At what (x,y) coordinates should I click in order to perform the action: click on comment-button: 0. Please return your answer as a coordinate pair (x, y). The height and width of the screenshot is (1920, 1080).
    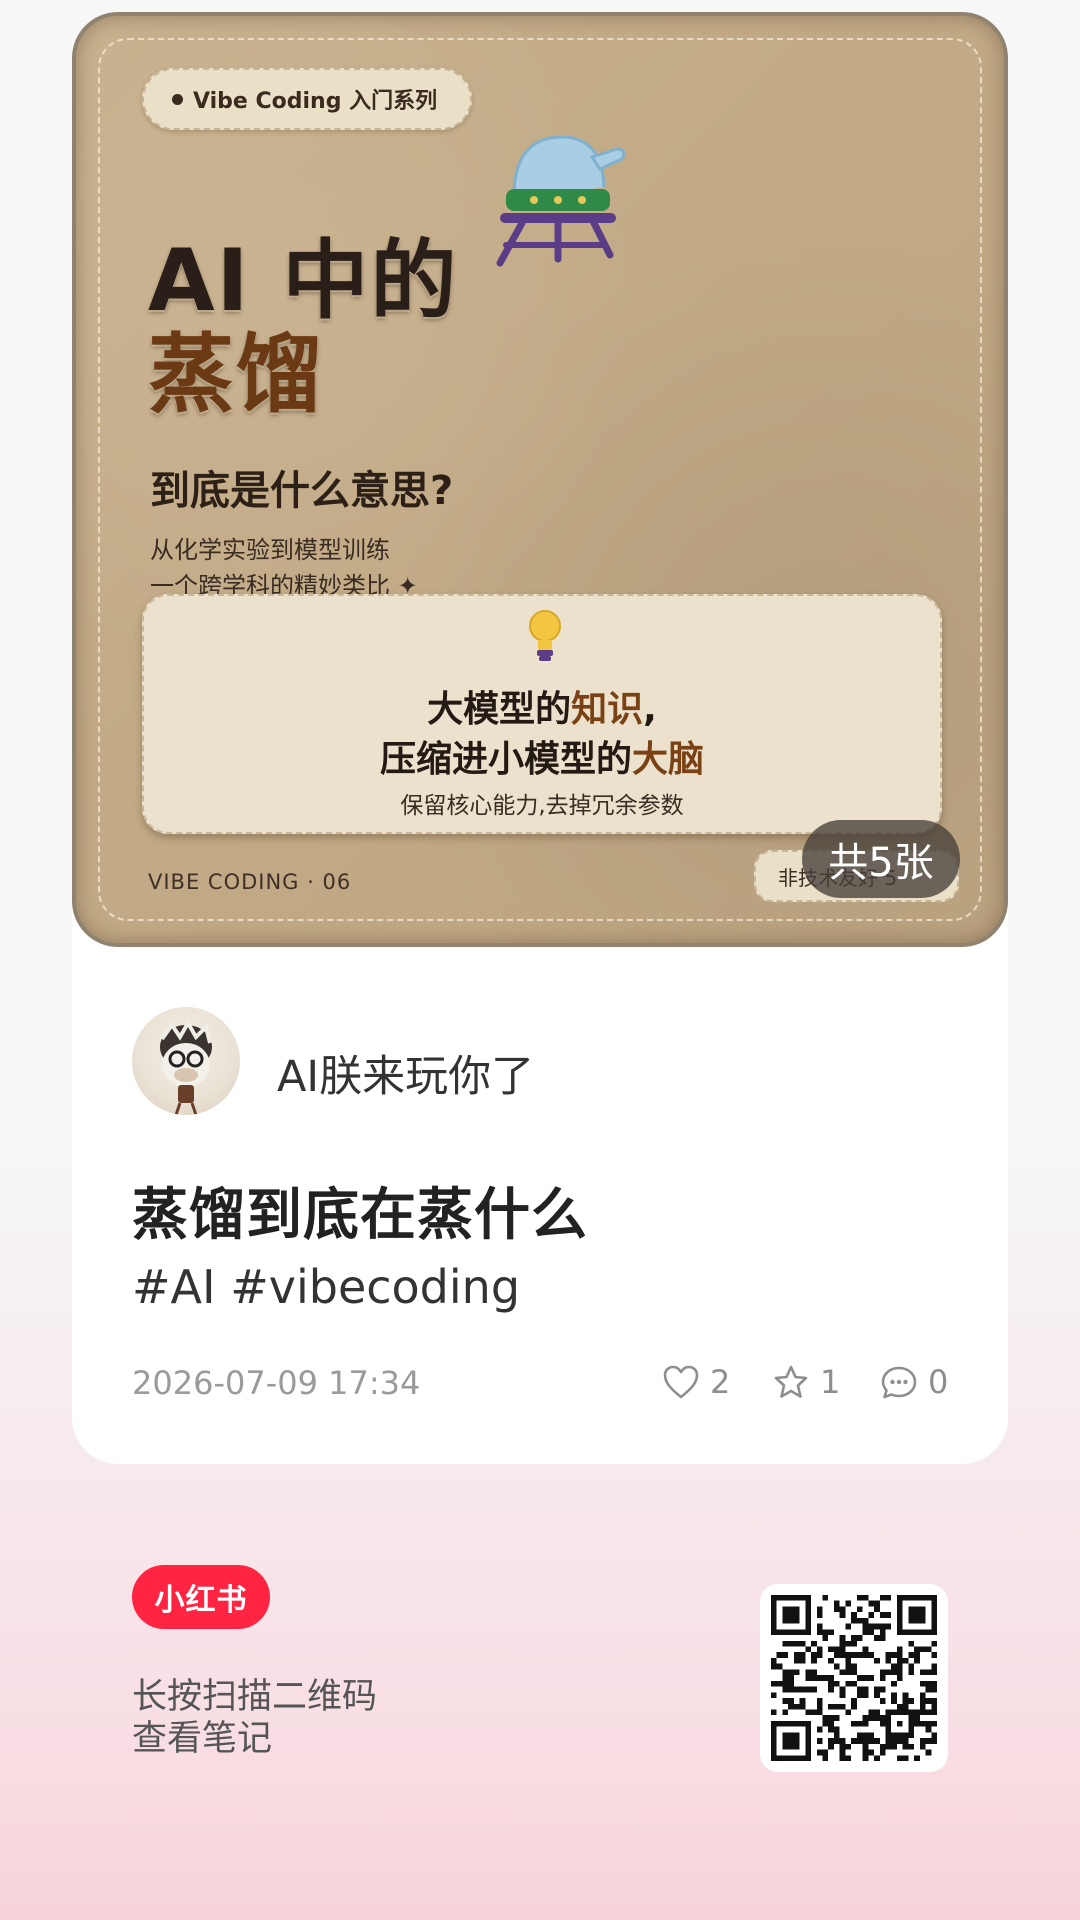
    Looking at the image, I should click on (914, 1382).